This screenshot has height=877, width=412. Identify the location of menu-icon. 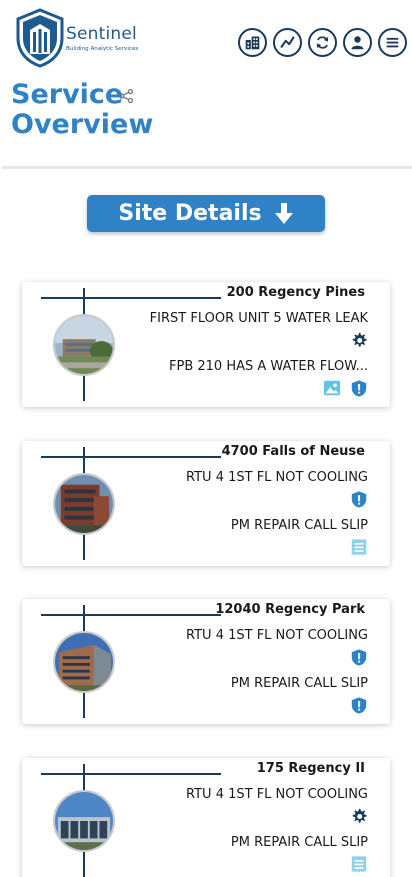
(392, 42).